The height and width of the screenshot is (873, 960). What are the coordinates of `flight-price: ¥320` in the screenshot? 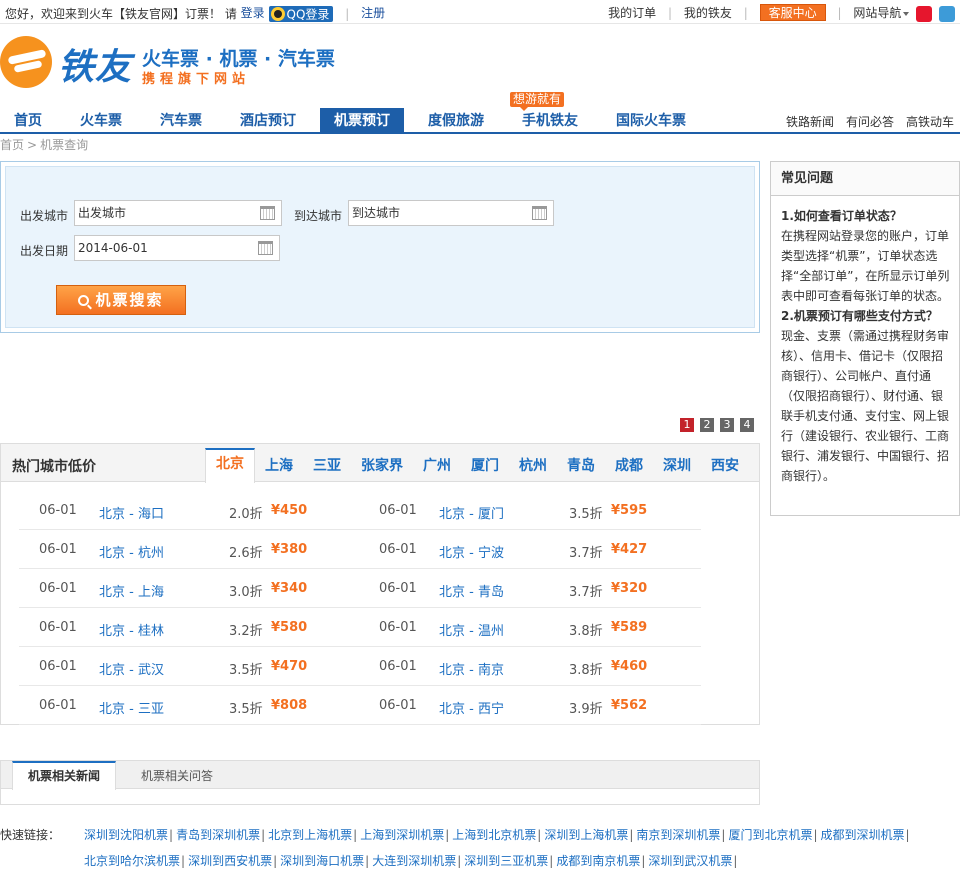 It's located at (629, 588).